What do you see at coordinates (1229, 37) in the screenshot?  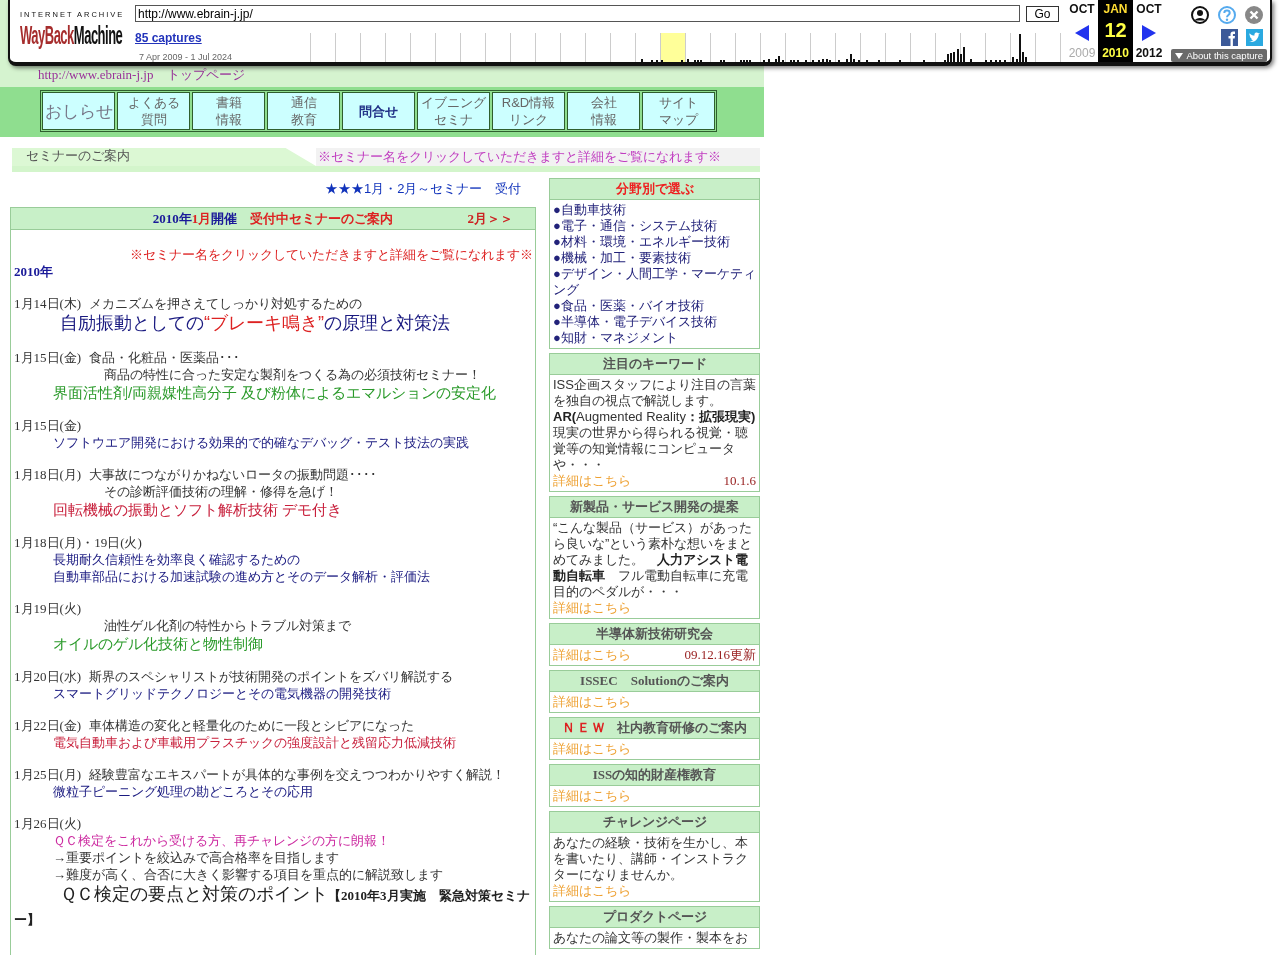 I see `facebook-icon` at bounding box center [1229, 37].